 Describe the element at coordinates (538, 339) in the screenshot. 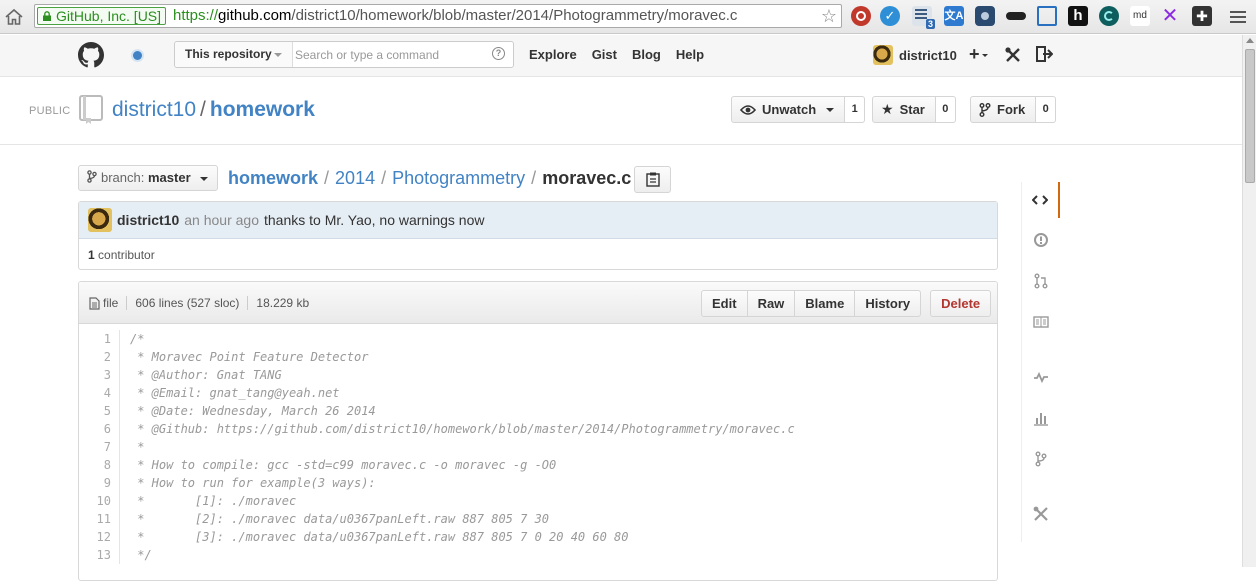

I see `code-line: 1 /*` at that location.